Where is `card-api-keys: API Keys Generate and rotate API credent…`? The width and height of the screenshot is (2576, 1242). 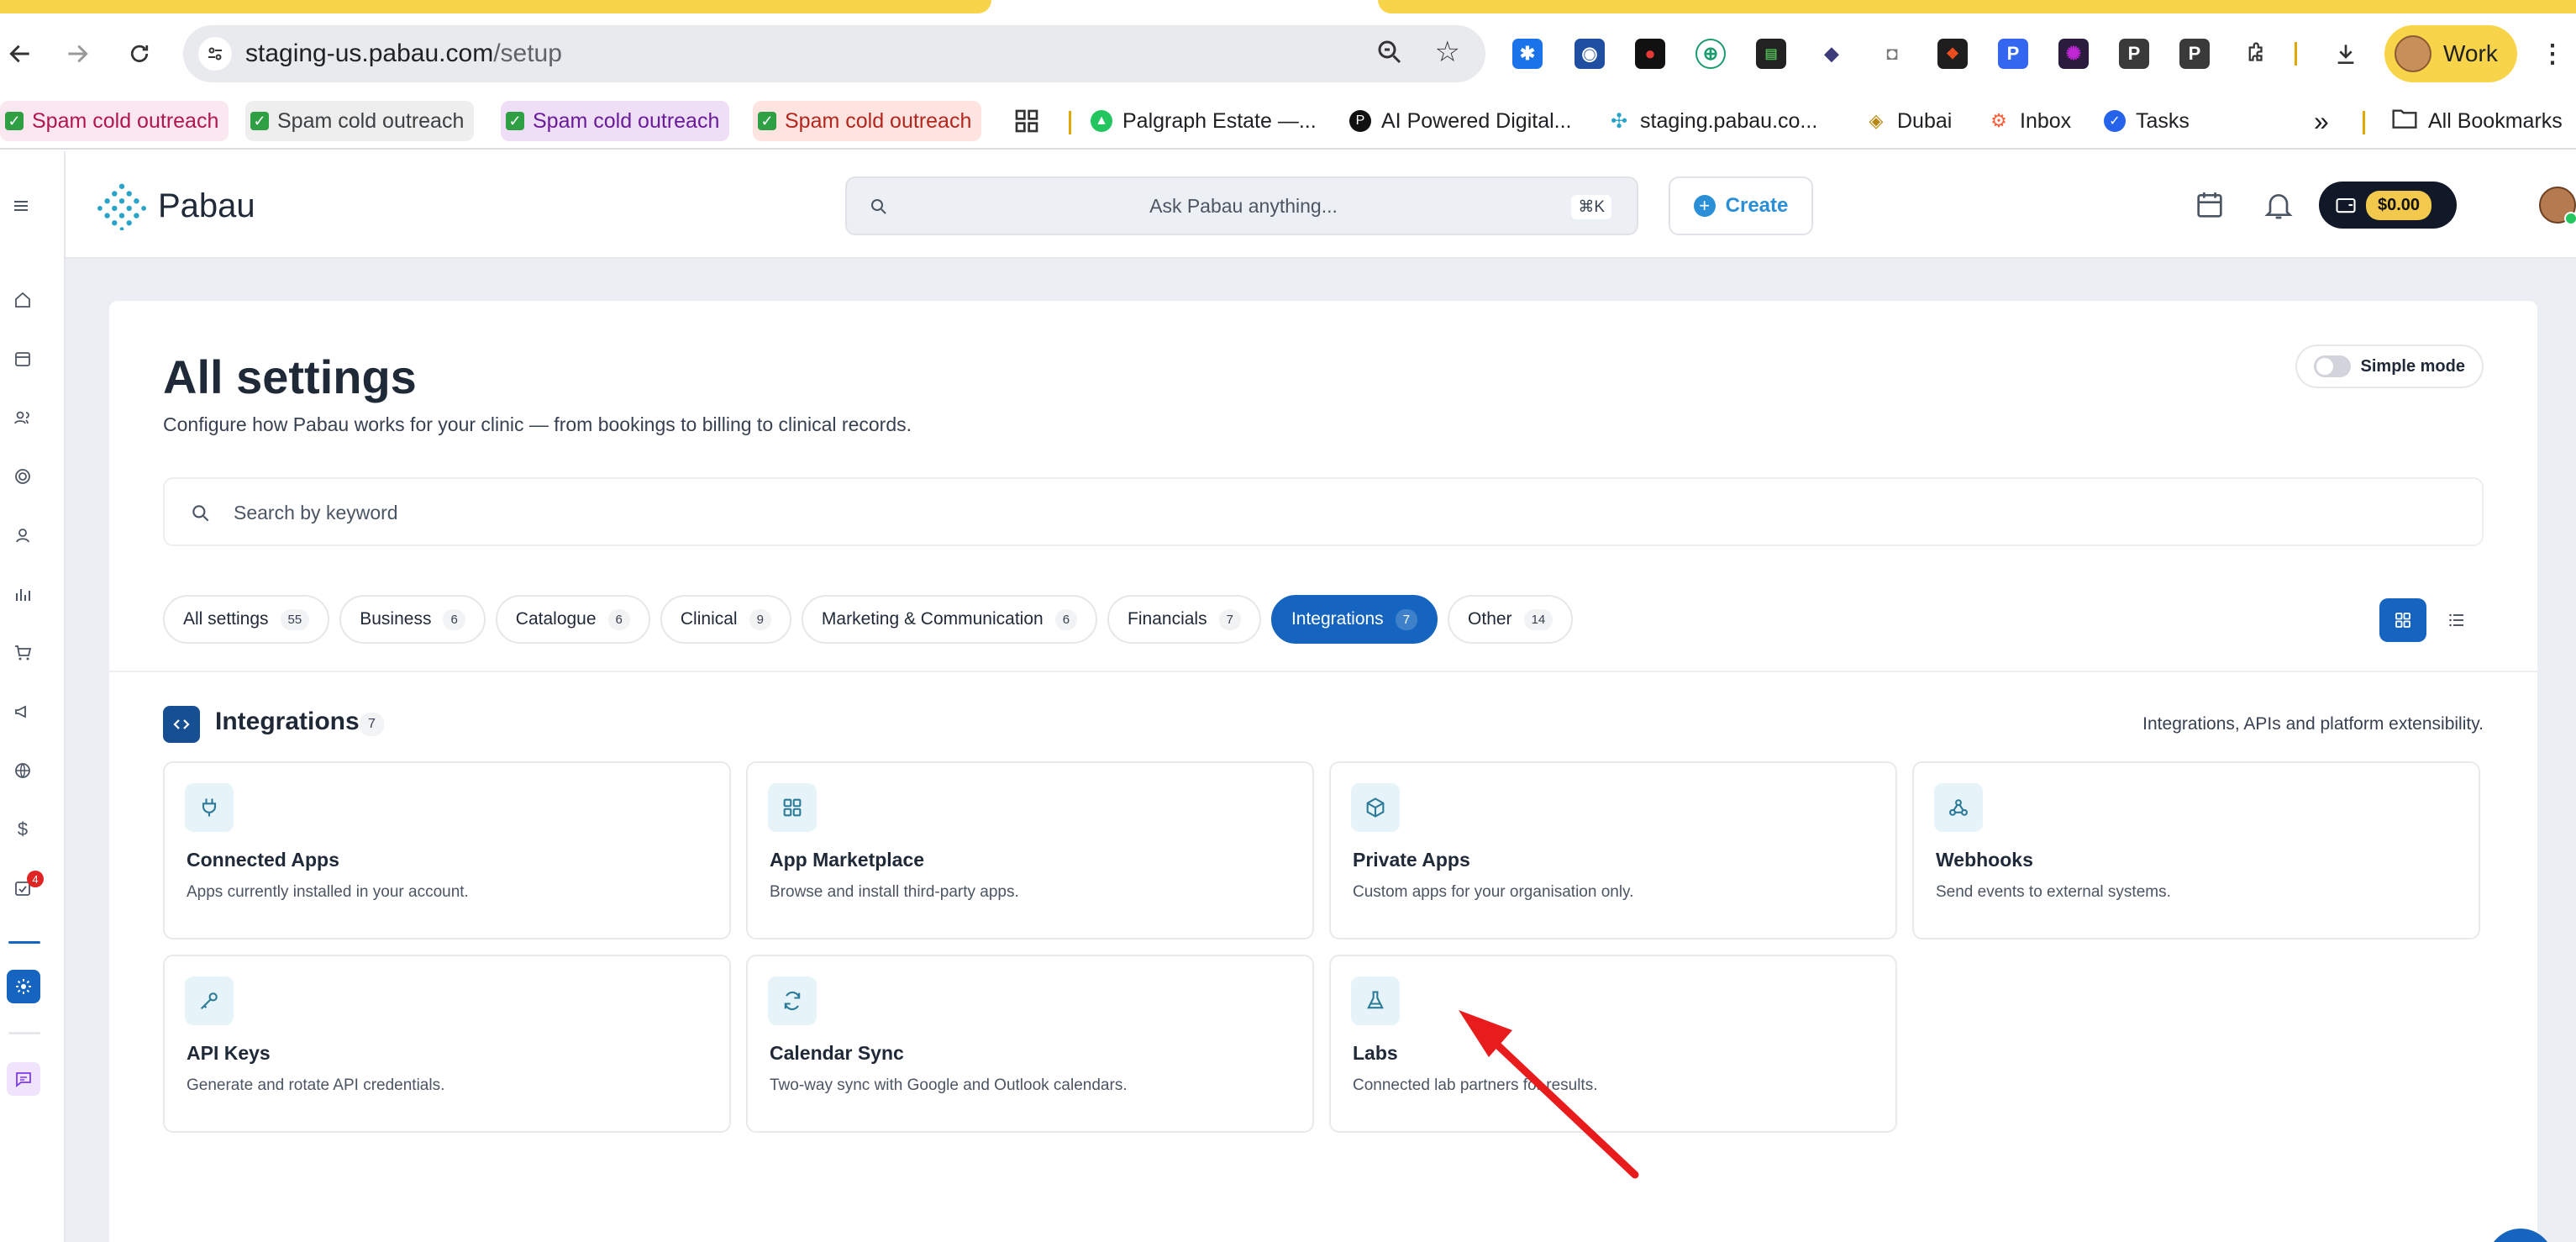 card-api-keys: API Keys Generate and rotate API credent… is located at coordinates (447, 1044).